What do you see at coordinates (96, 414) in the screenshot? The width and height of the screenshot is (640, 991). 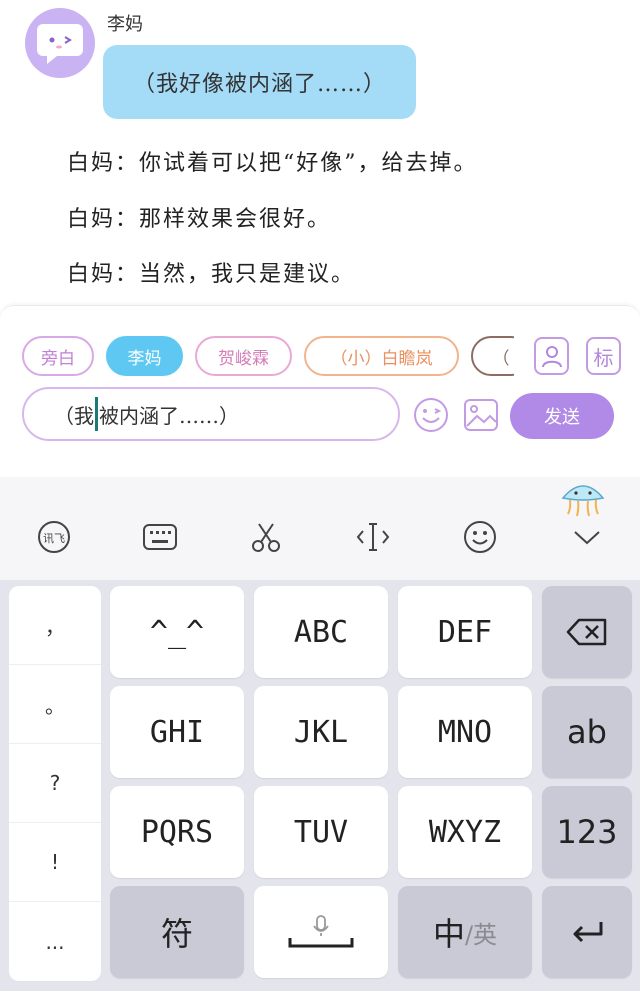 I see `text-cursor` at bounding box center [96, 414].